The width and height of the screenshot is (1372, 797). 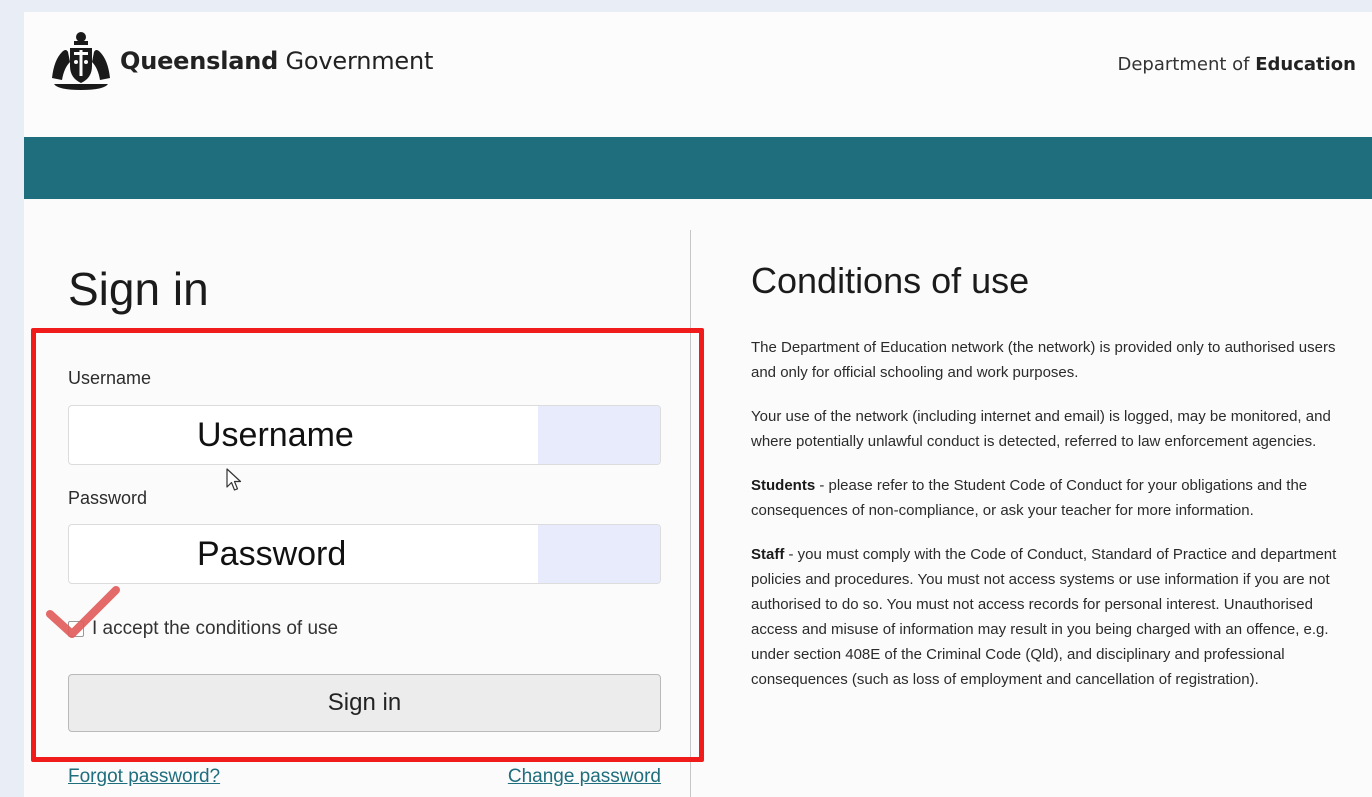 What do you see at coordinates (1186, 64) in the screenshot?
I see `department-prefix: Department of` at bounding box center [1186, 64].